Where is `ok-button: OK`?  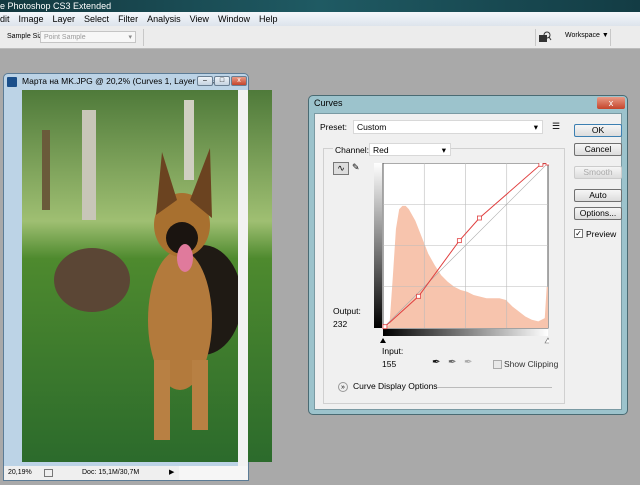 ok-button: OK is located at coordinates (598, 130).